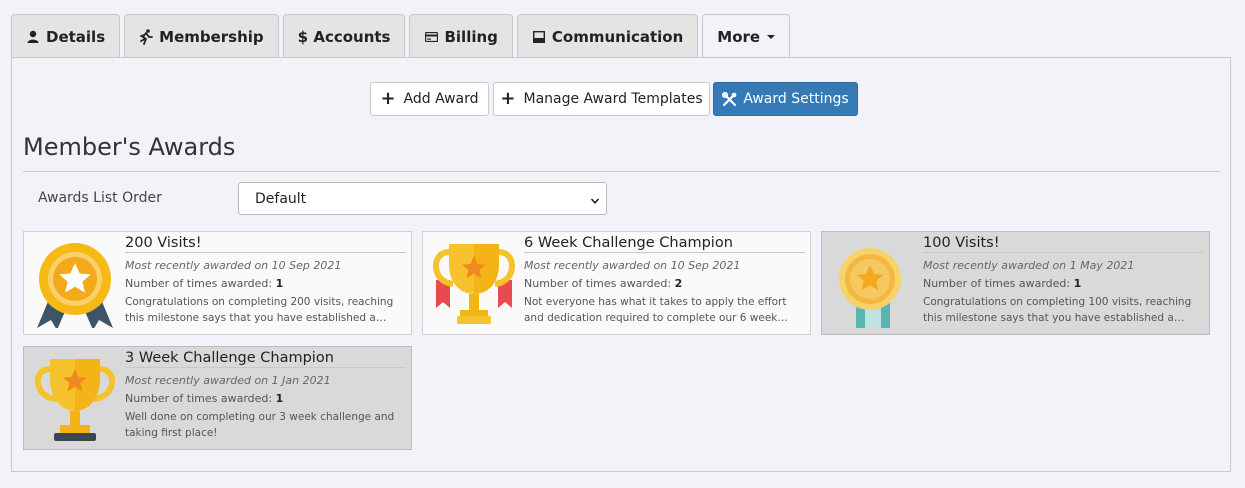 This screenshot has width=1245, height=488. I want to click on awards-list-order-select: Default, so click(422, 198).